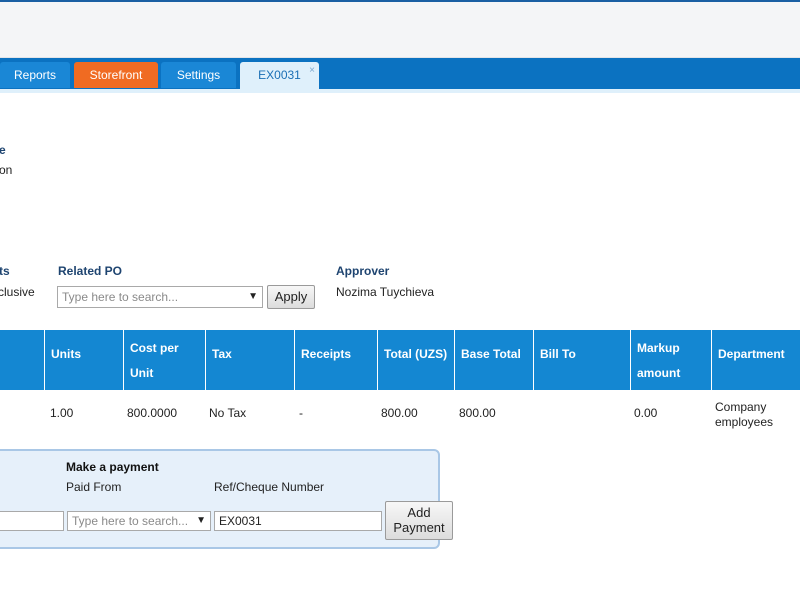 The height and width of the screenshot is (600, 800). Describe the element at coordinates (6, 170) in the screenshot. I see `header-subtitle-fragment: on` at that location.